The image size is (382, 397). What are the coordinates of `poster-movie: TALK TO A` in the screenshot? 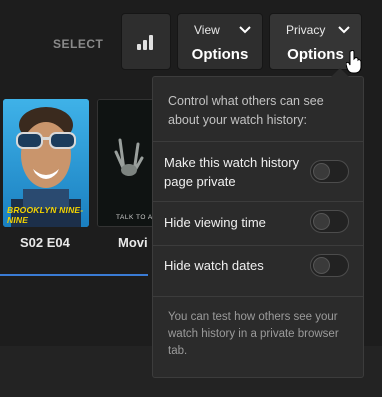 It's located at (127, 163).